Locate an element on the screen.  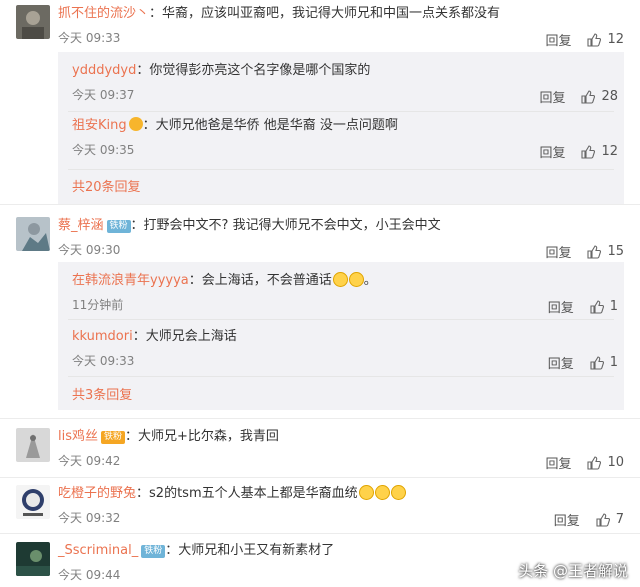
comment-text: 会上海话，不会普通话 is located at coordinates (266, 280).